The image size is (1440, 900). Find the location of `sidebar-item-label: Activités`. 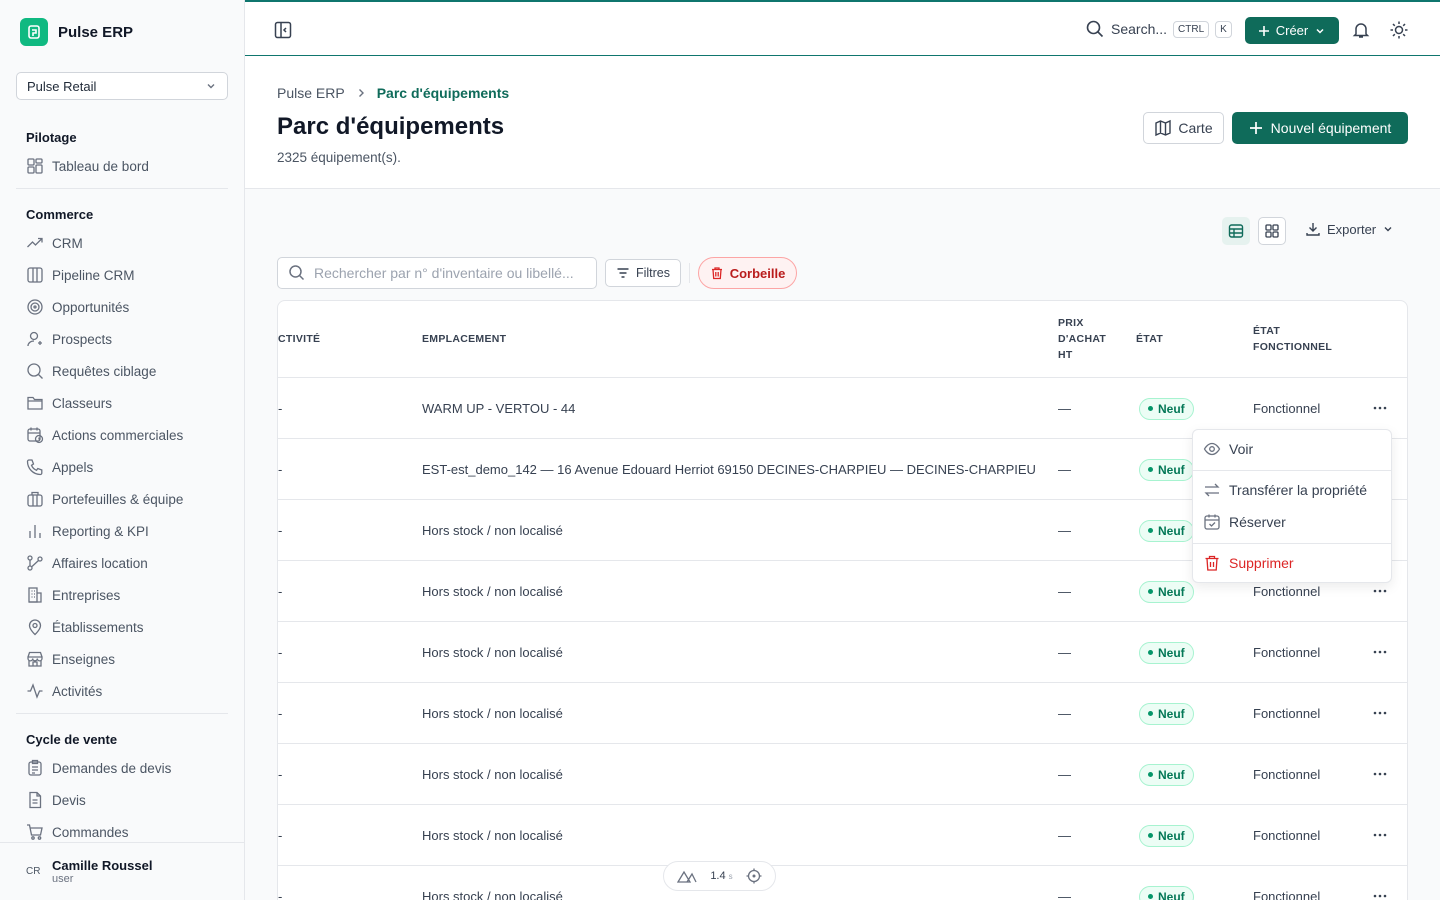

sidebar-item-label: Activités is located at coordinates (77, 691).